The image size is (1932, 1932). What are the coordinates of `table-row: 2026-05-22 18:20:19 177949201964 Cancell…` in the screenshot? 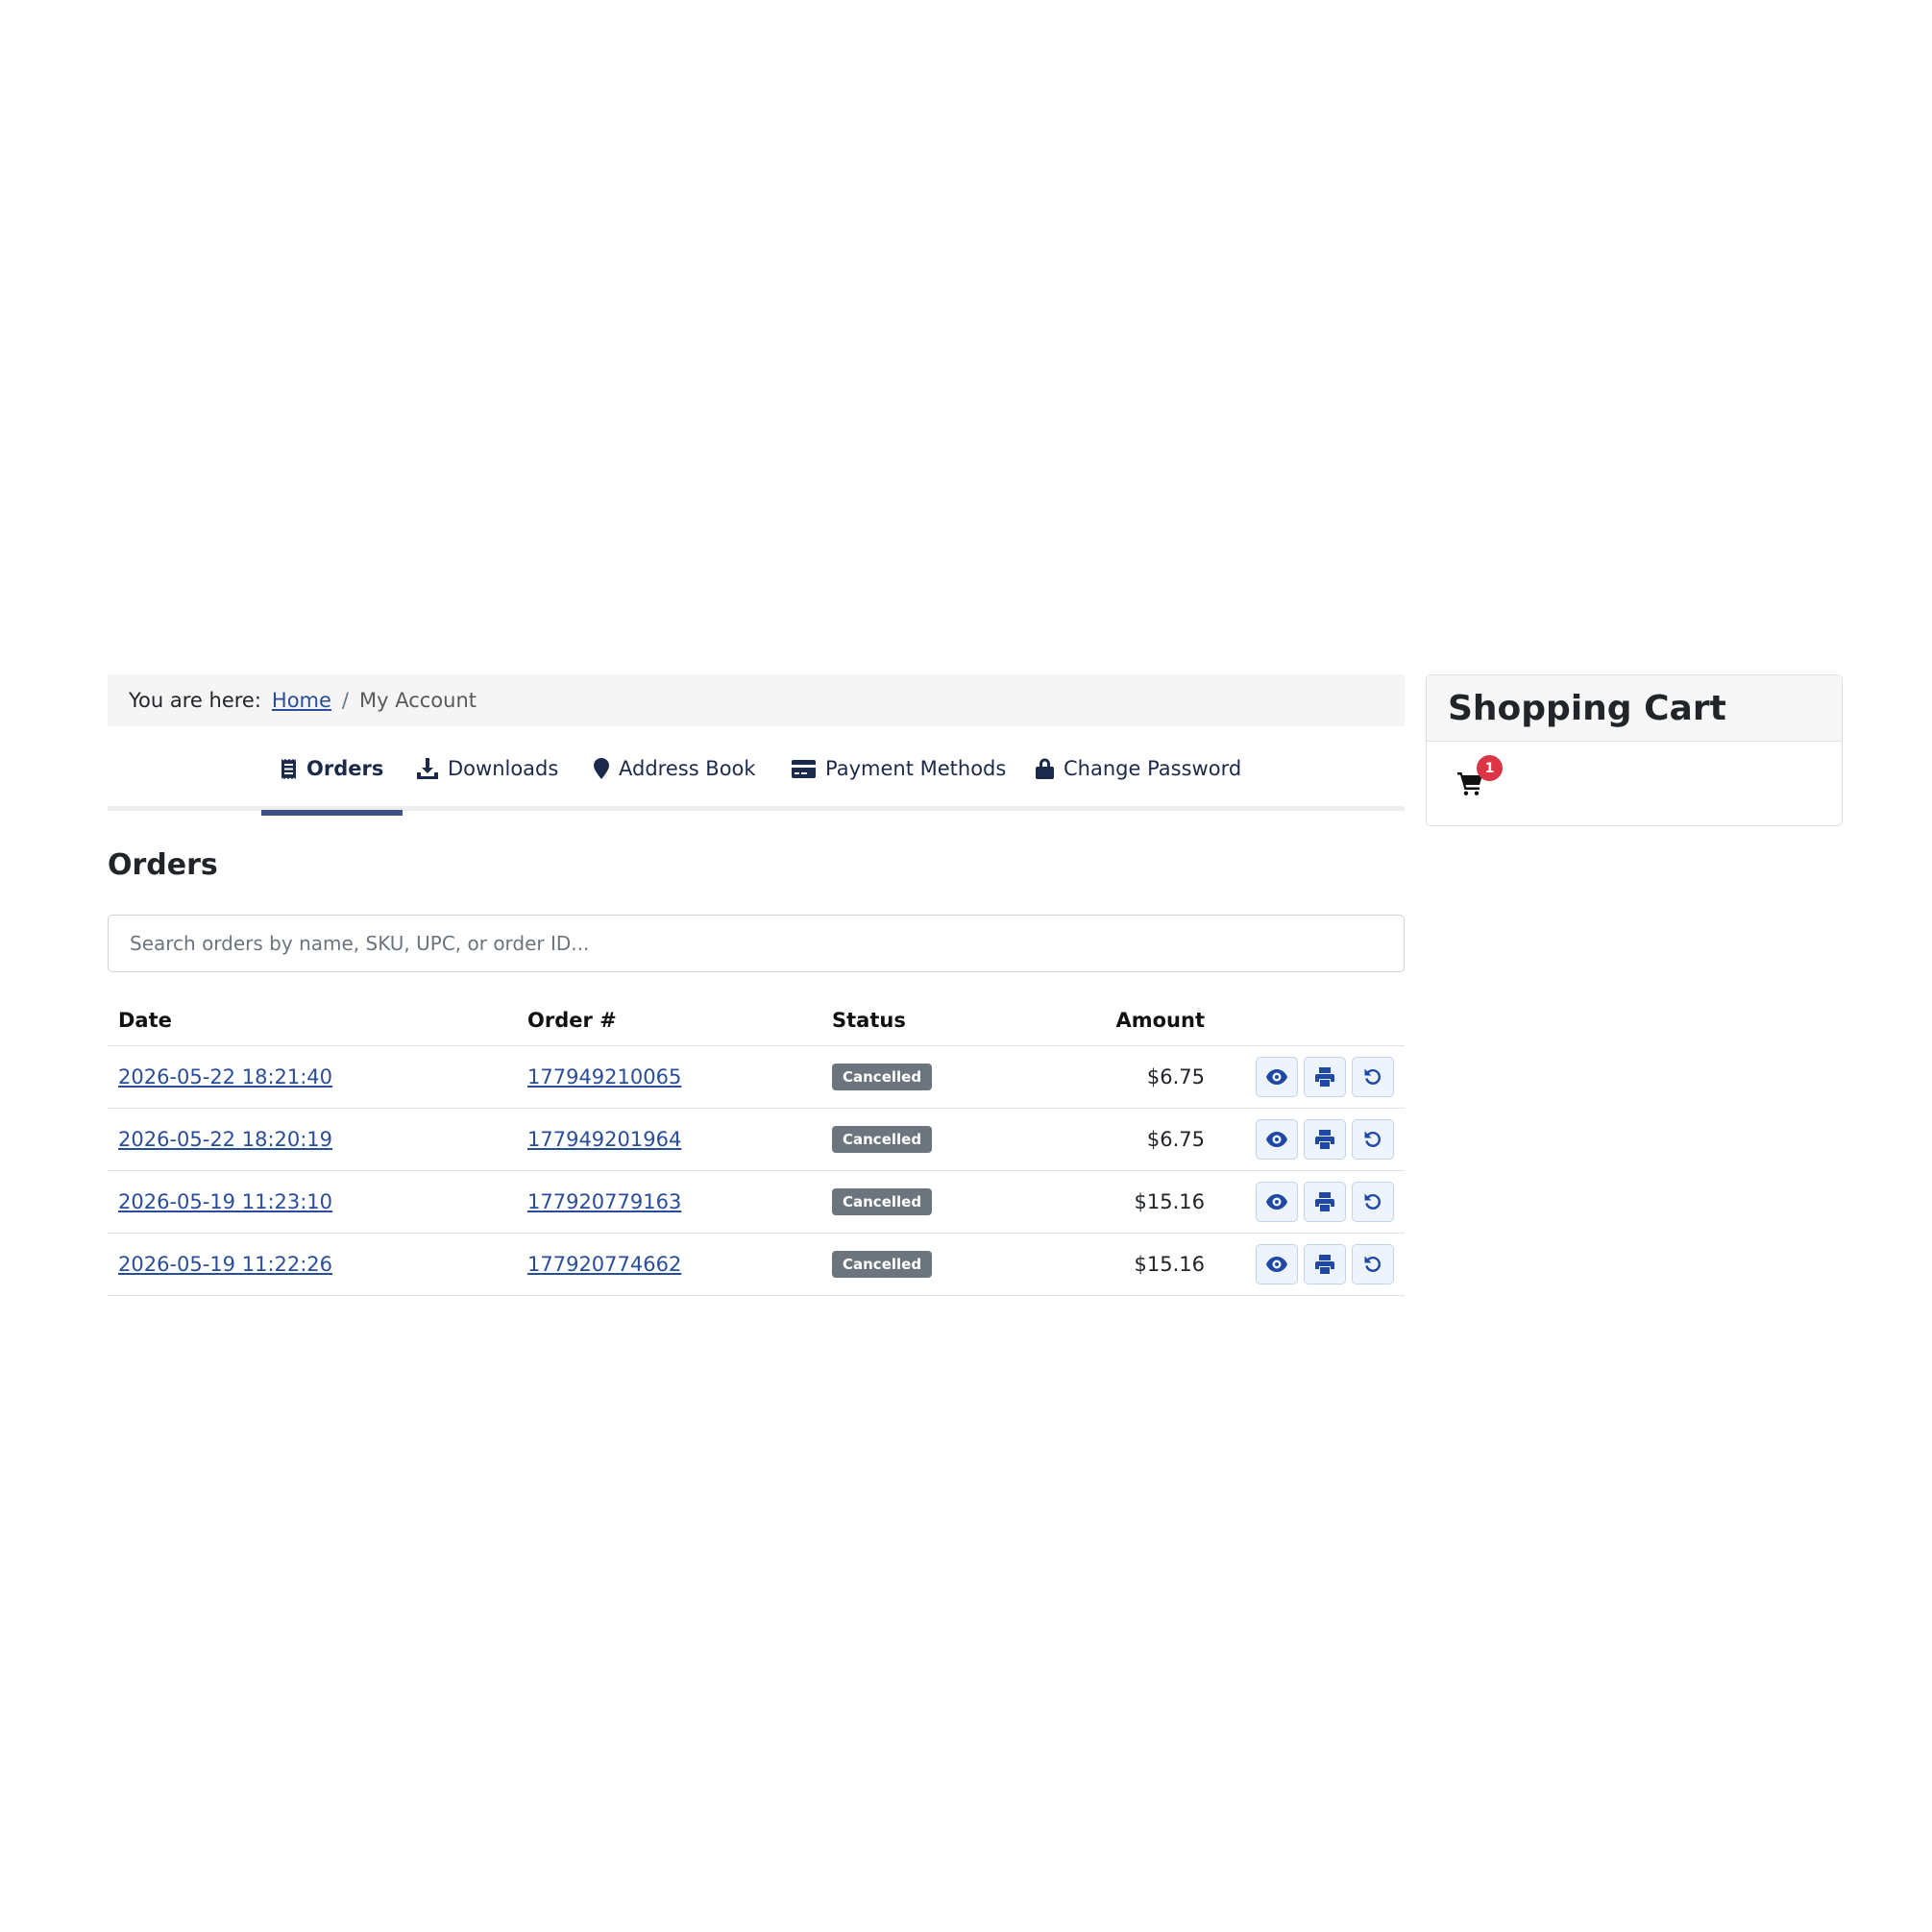 It's located at (756, 1139).